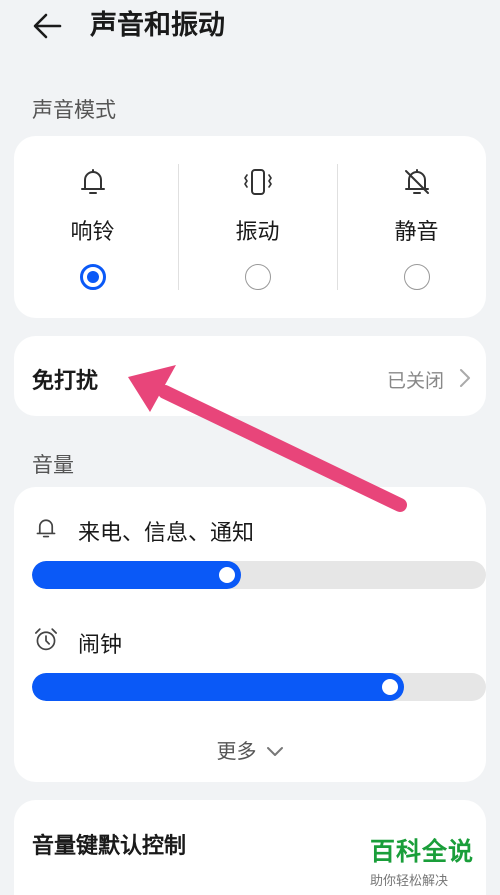  I want to click on dnd-label: 免打扰, so click(65, 381).